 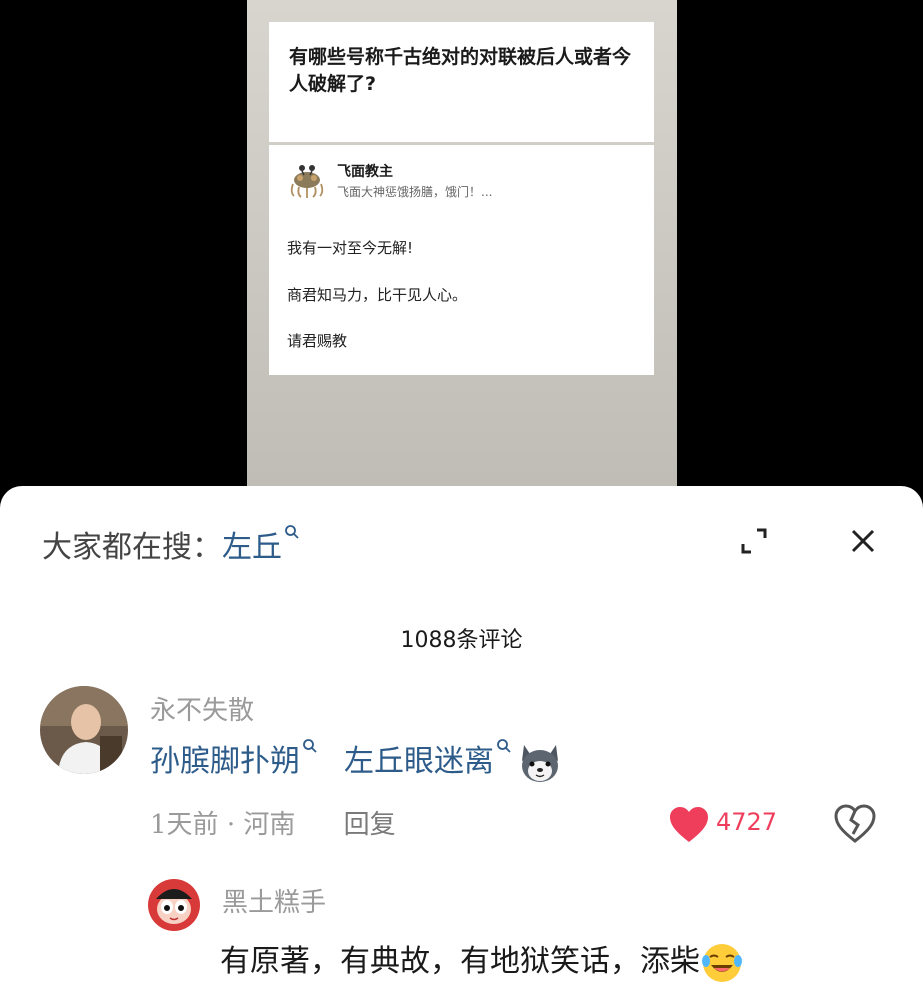 I want to click on comment-time: 1天前, so click(x=184, y=825).